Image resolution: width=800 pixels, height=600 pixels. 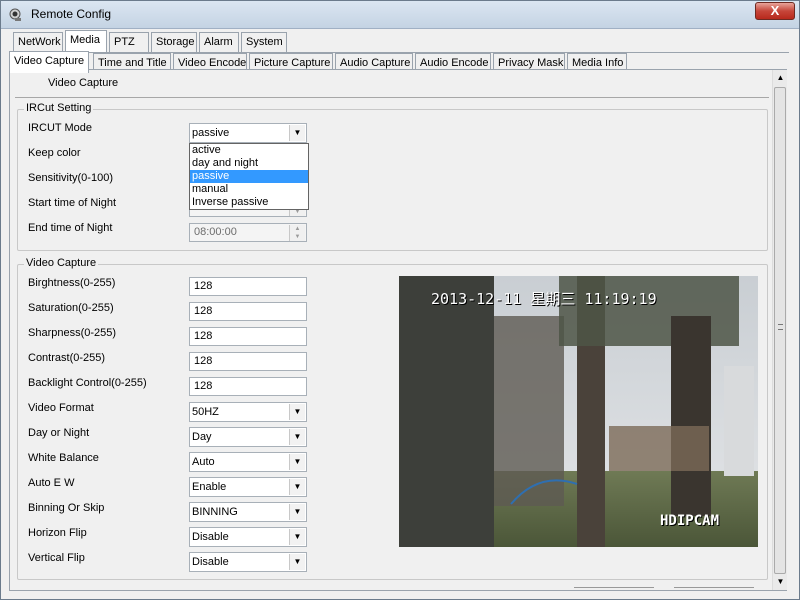 I want to click on backlight-field: 128, so click(x=248, y=386).